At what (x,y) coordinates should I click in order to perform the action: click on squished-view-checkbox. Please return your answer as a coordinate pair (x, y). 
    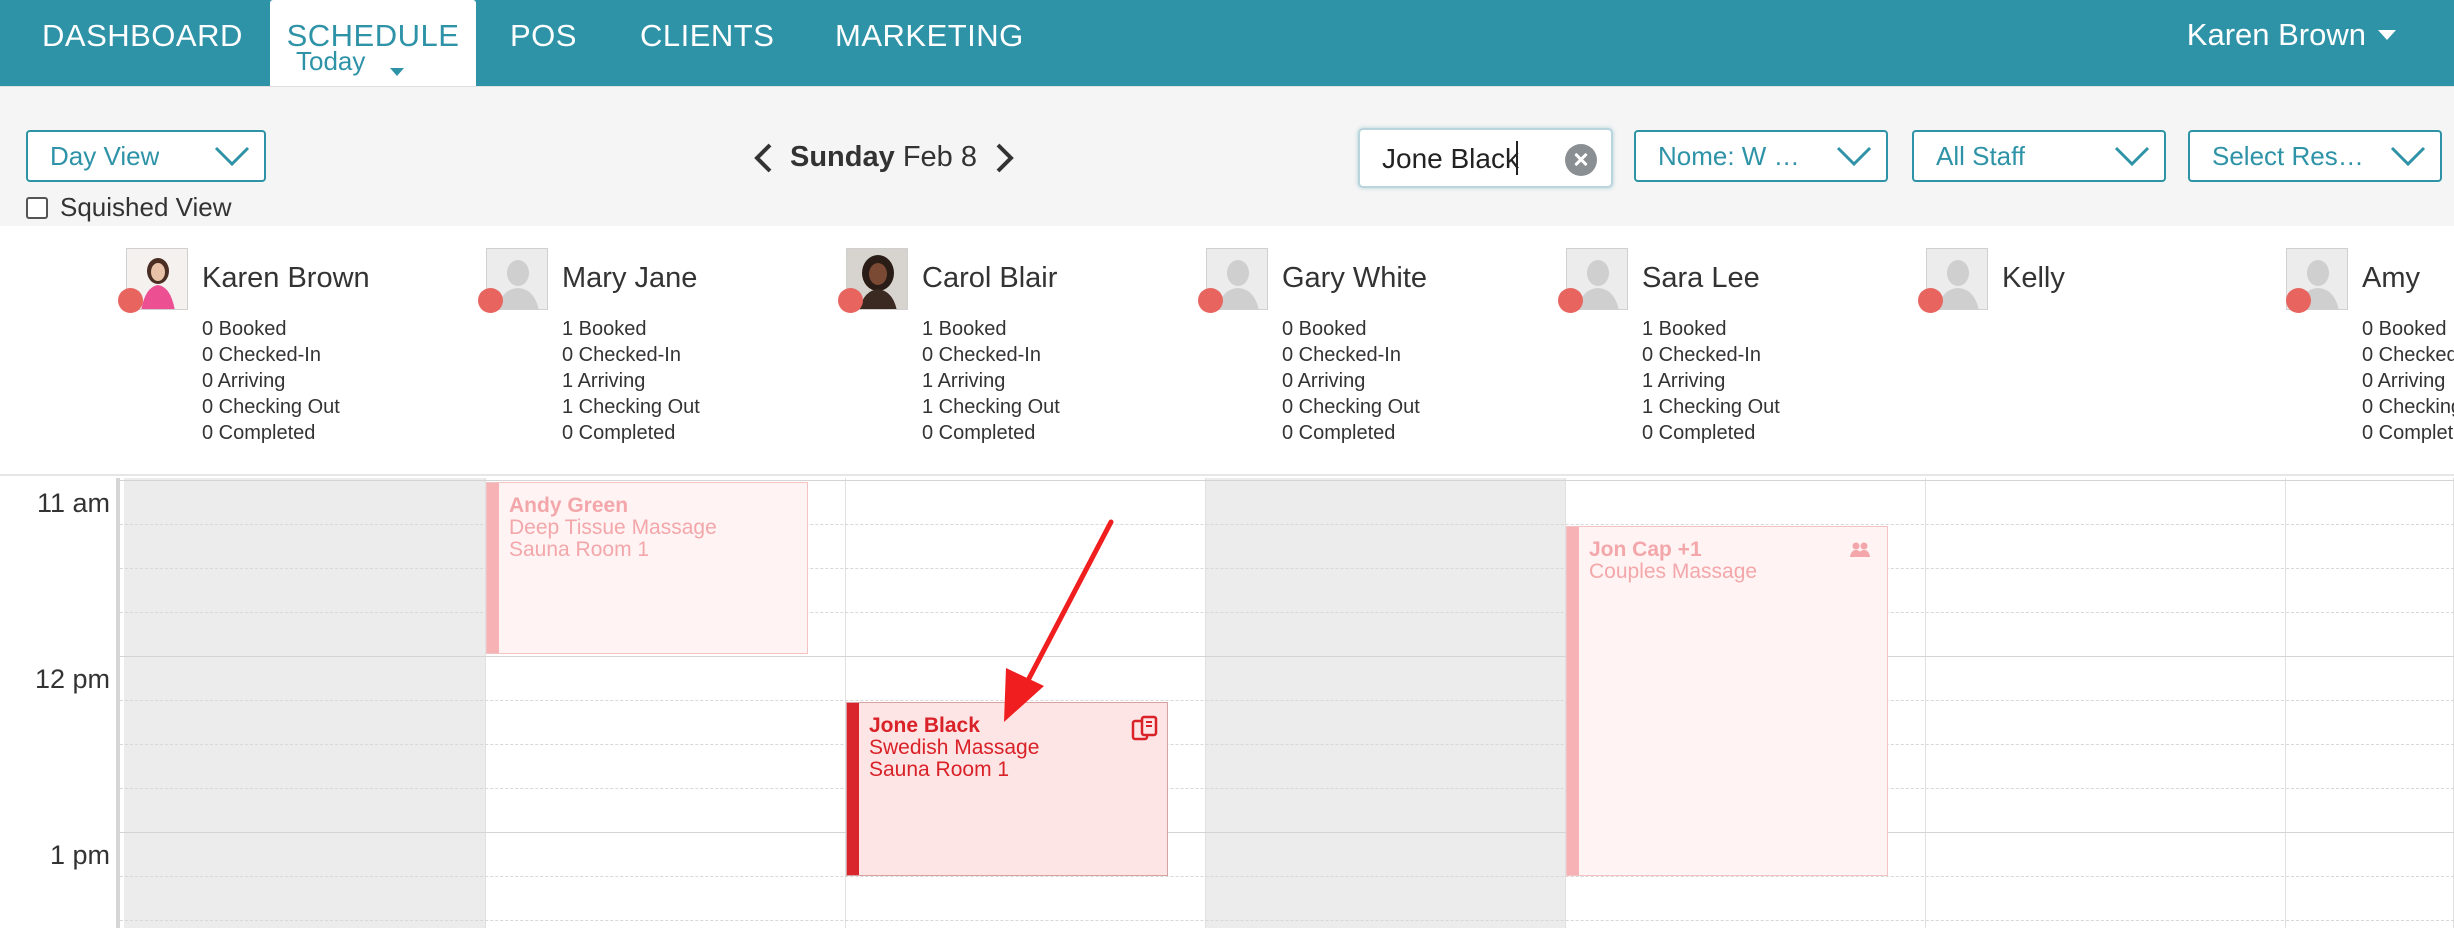
    Looking at the image, I should click on (37, 207).